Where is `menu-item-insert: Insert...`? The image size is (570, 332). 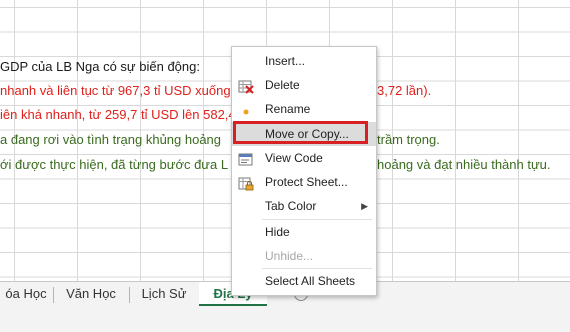
menu-item-insert: Insert... is located at coordinates (304, 61).